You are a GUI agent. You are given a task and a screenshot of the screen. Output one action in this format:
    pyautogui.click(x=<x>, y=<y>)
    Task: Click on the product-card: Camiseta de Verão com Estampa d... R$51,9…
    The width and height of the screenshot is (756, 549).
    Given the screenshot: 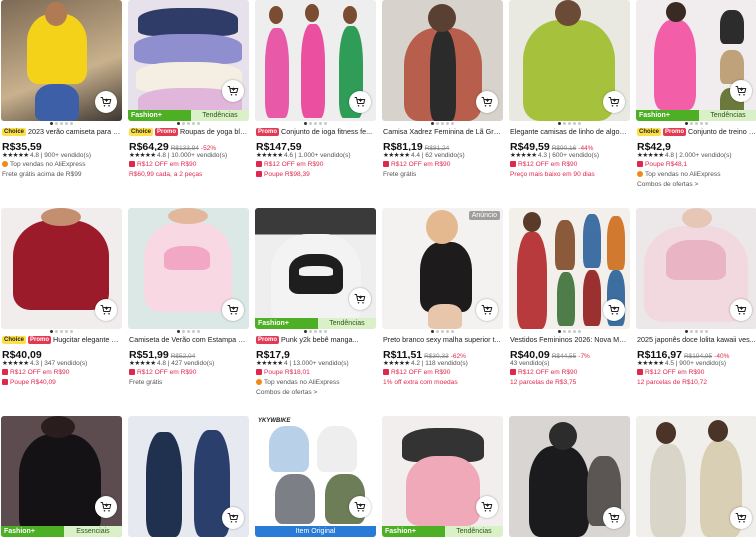 What is the action you would take?
    pyautogui.click(x=188, y=308)
    